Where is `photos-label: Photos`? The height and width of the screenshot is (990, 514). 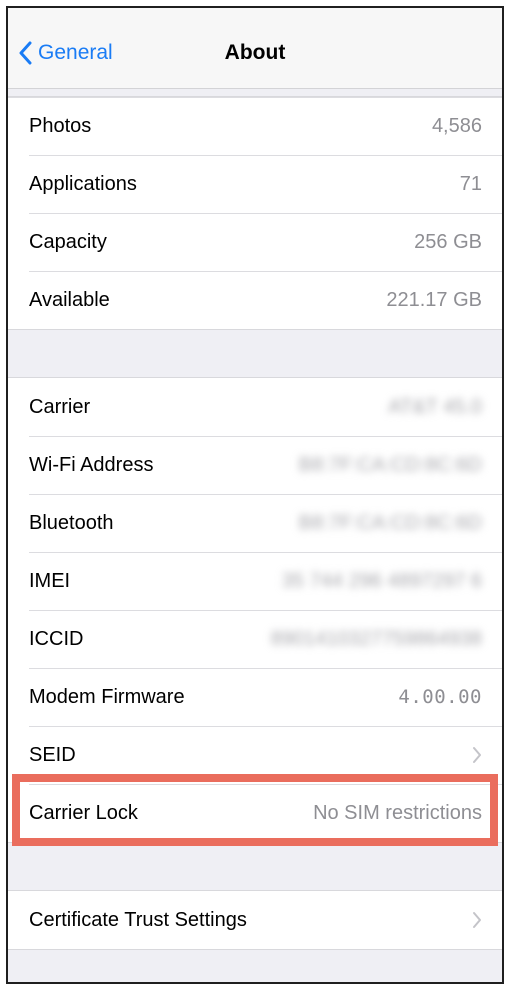
photos-label: Photos is located at coordinates (60, 126).